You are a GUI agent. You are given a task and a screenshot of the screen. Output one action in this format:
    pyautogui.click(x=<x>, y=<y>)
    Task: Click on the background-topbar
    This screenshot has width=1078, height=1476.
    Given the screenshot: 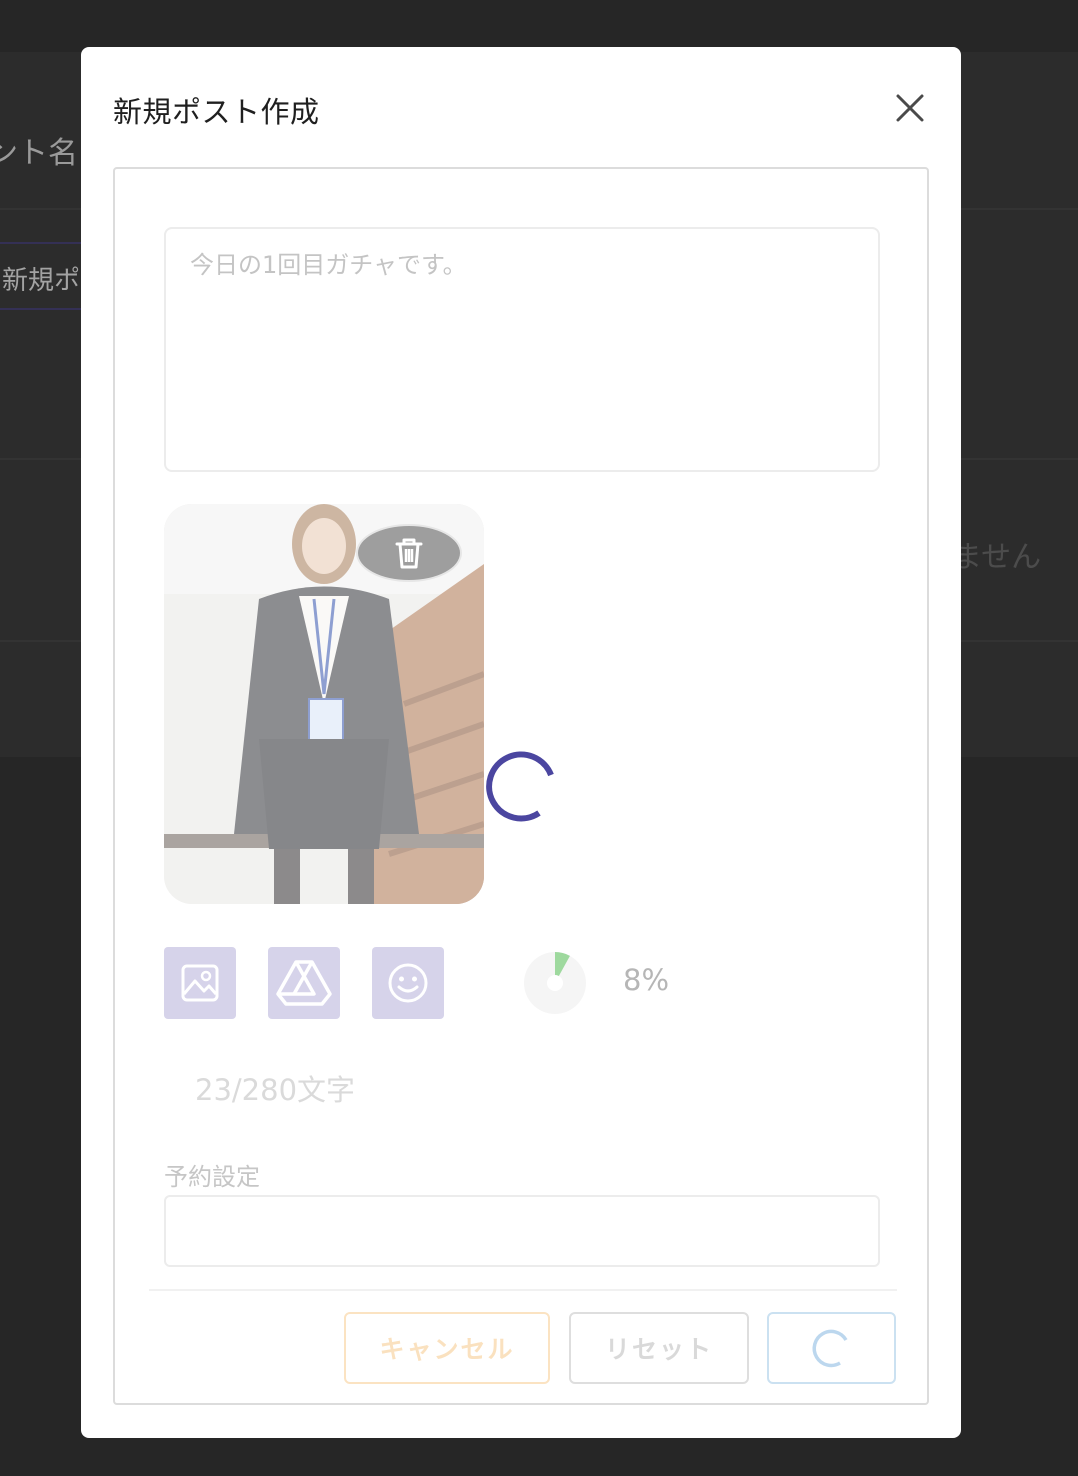 What is the action you would take?
    pyautogui.click(x=539, y=26)
    